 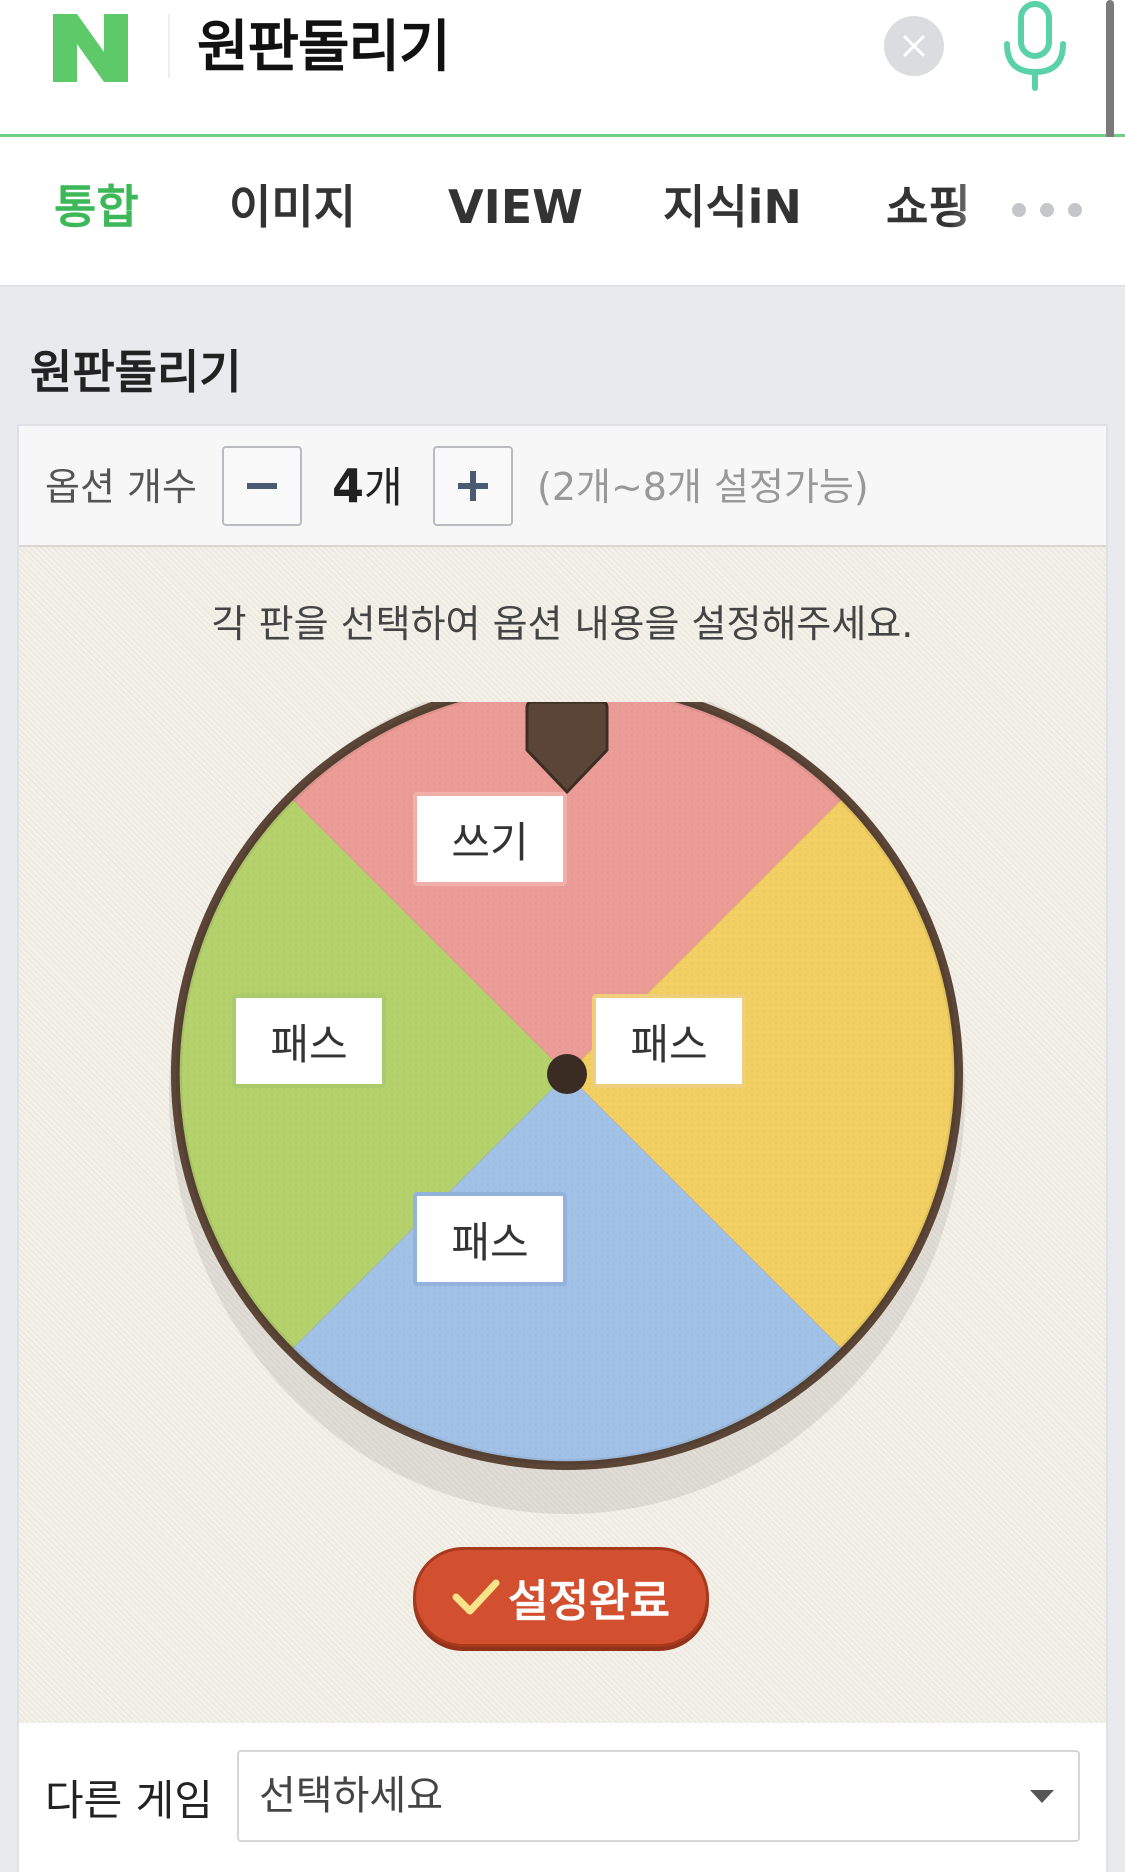 What do you see at coordinates (129, 1800) in the screenshot?
I see `other-game-label: 다른 게임` at bounding box center [129, 1800].